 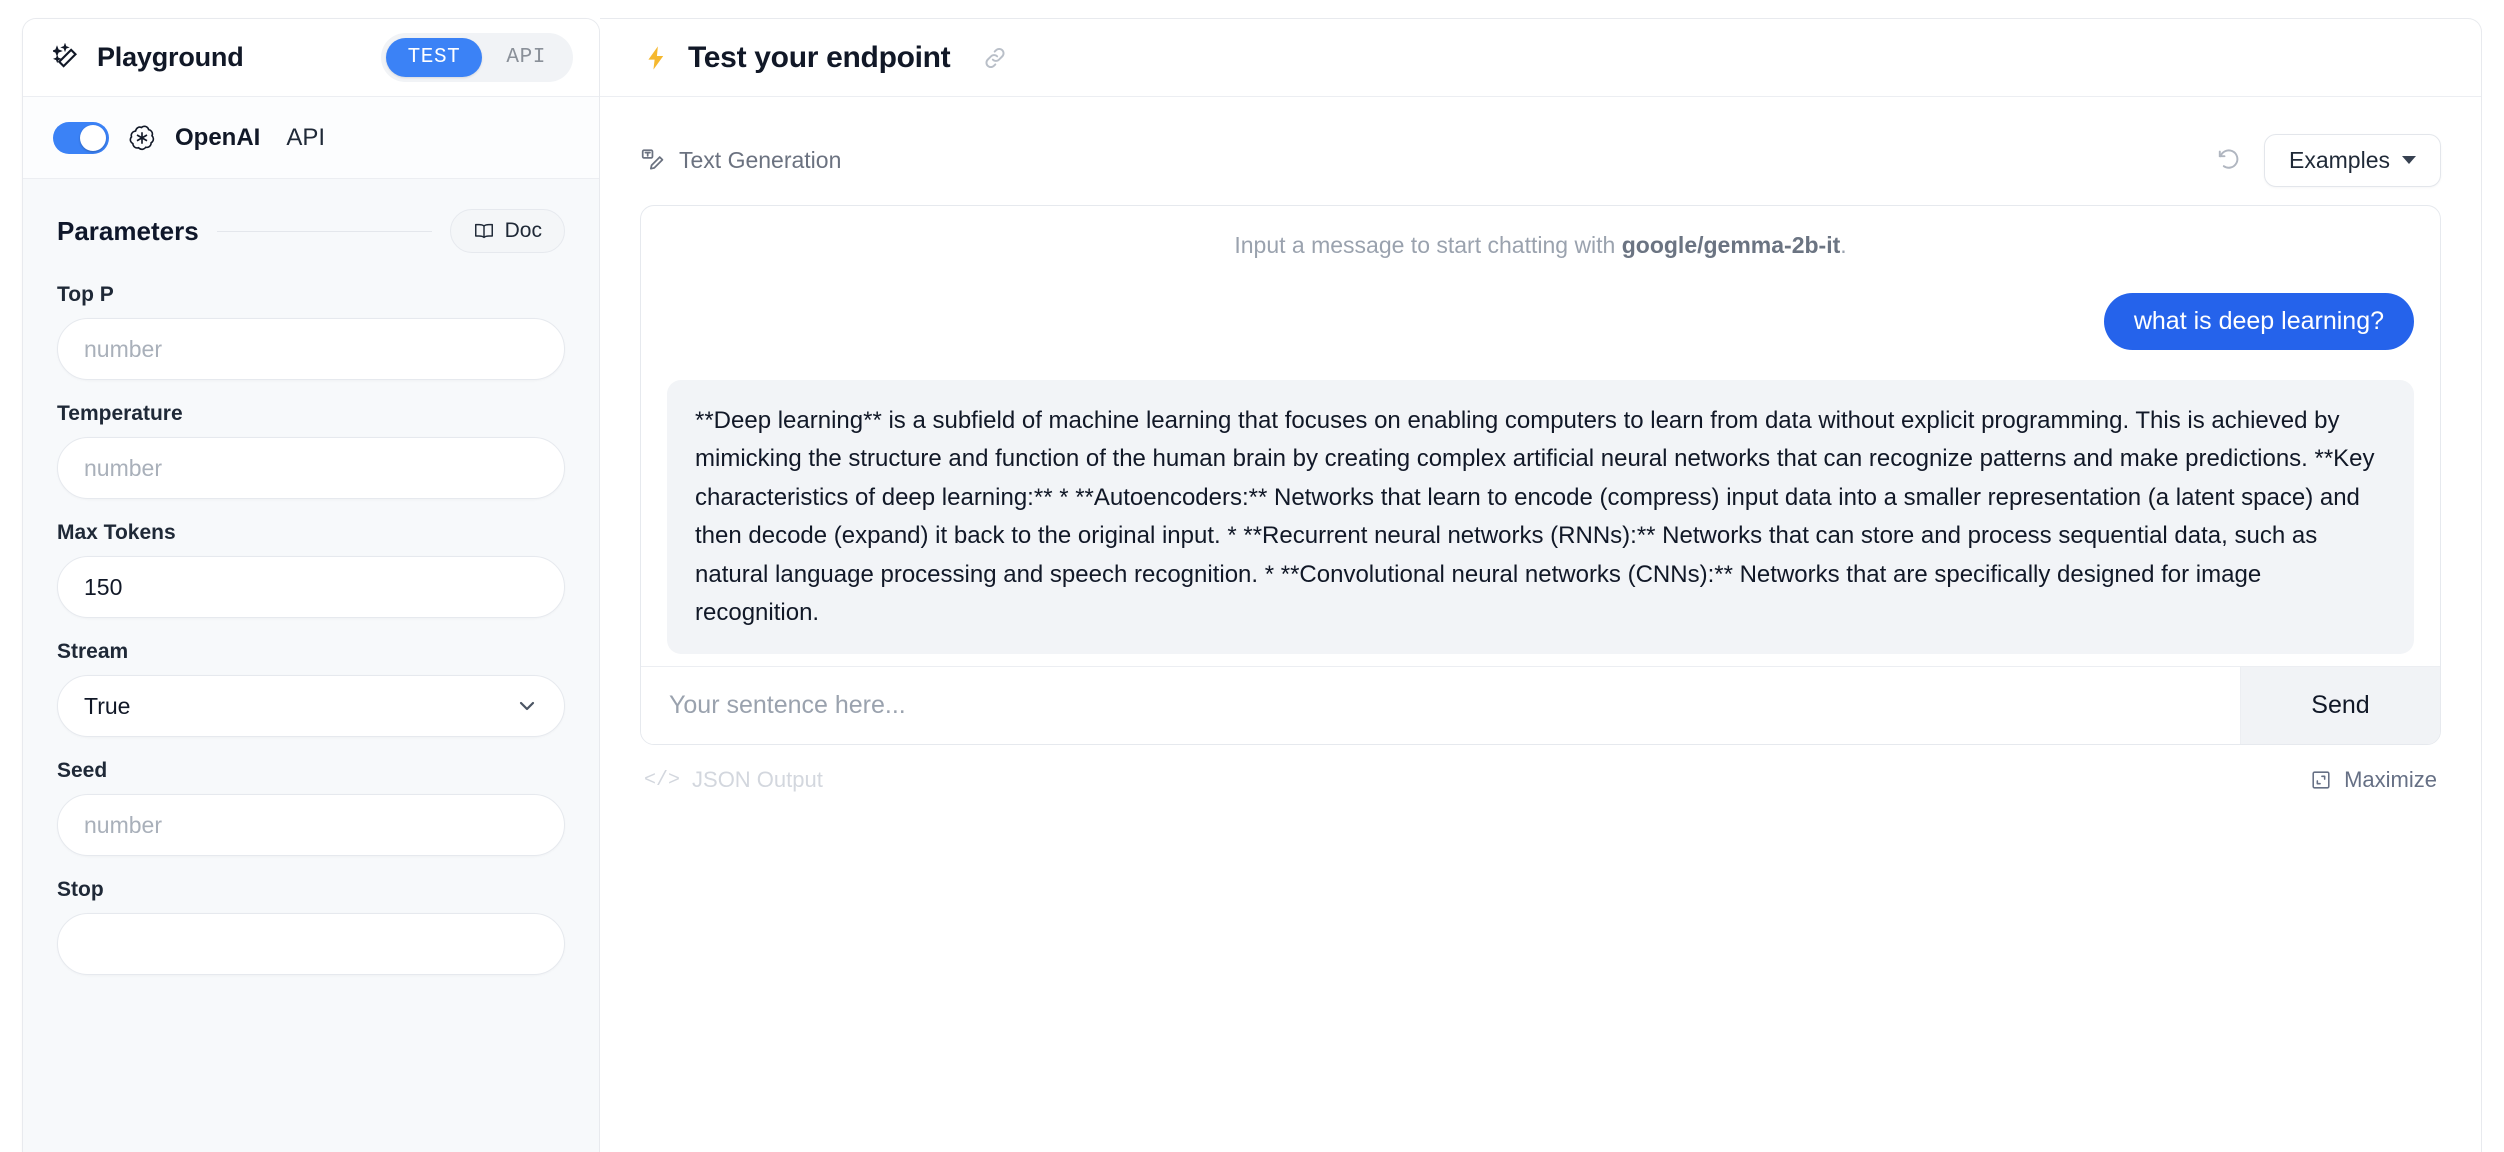 I want to click on json-output-toggle: </> JSON Output, so click(x=733, y=780).